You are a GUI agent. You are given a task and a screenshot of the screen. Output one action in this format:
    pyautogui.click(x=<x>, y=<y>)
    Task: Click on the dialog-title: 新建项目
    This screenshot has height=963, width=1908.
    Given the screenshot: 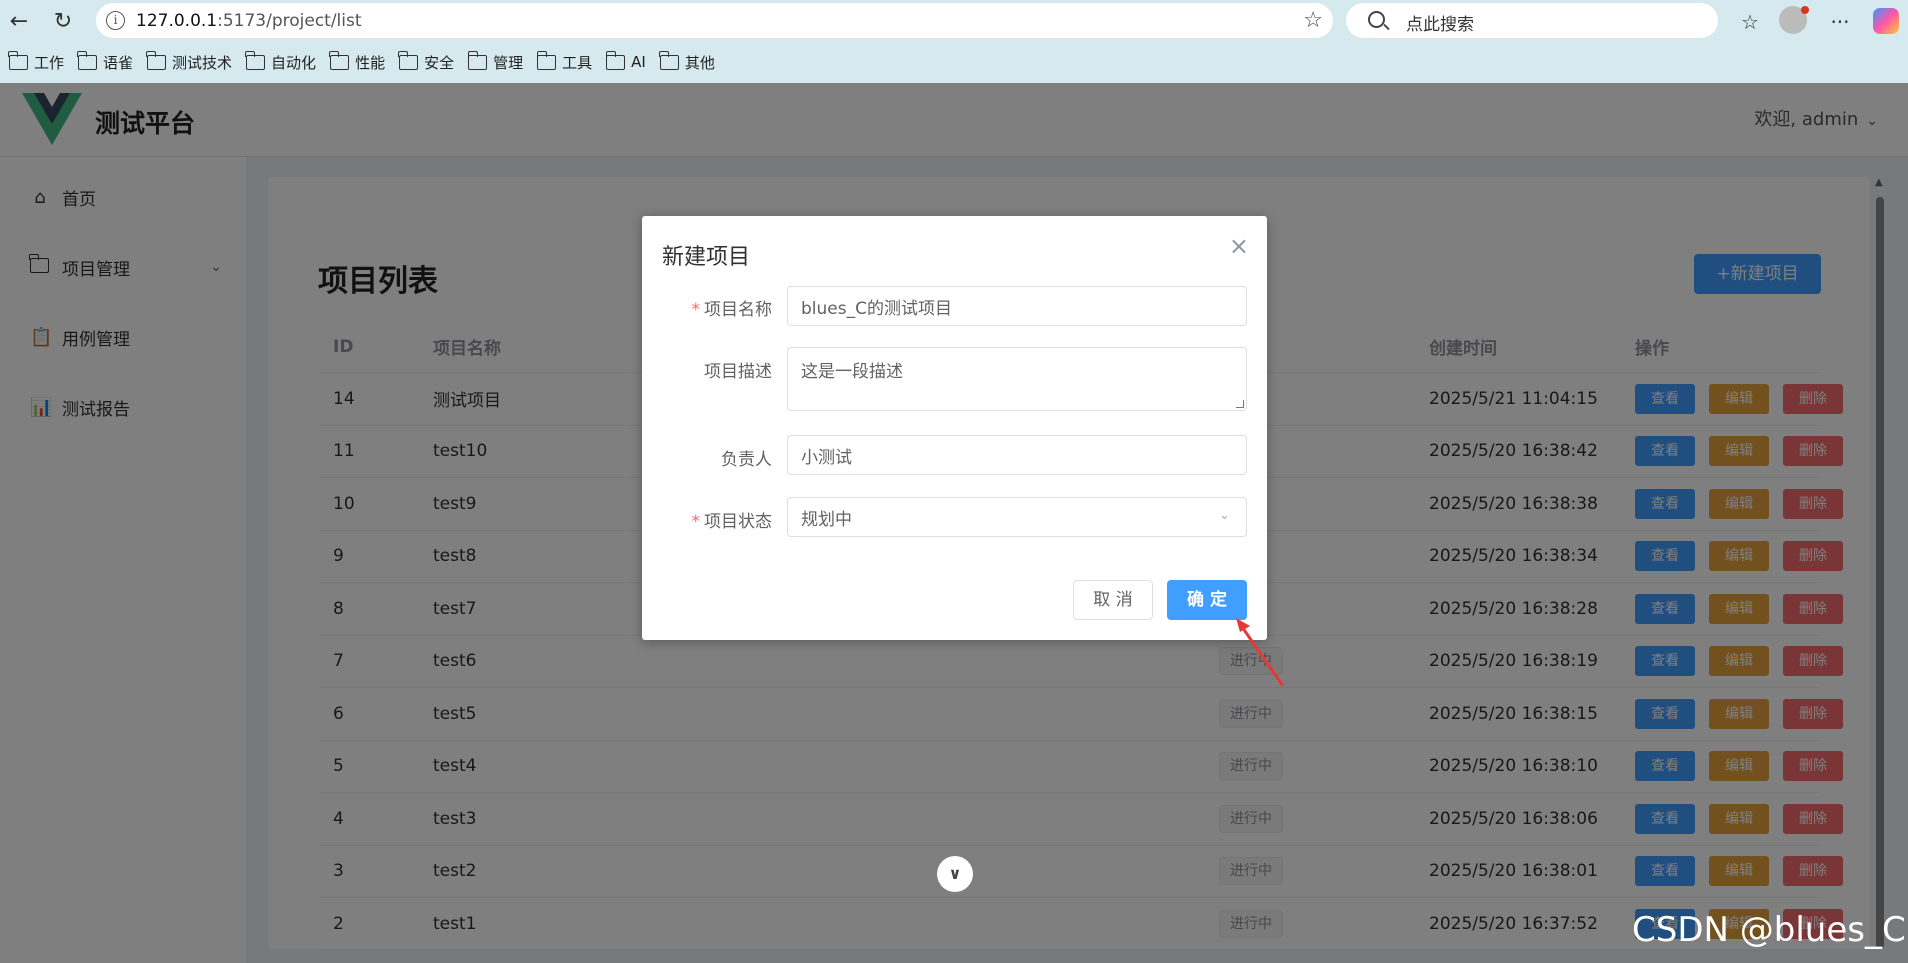 What is the action you would take?
    pyautogui.click(x=706, y=257)
    